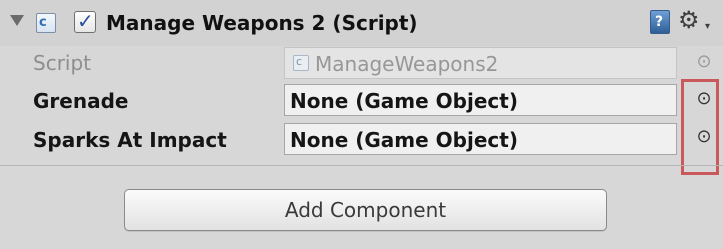  I want to click on script-label: Script, so click(62, 63).